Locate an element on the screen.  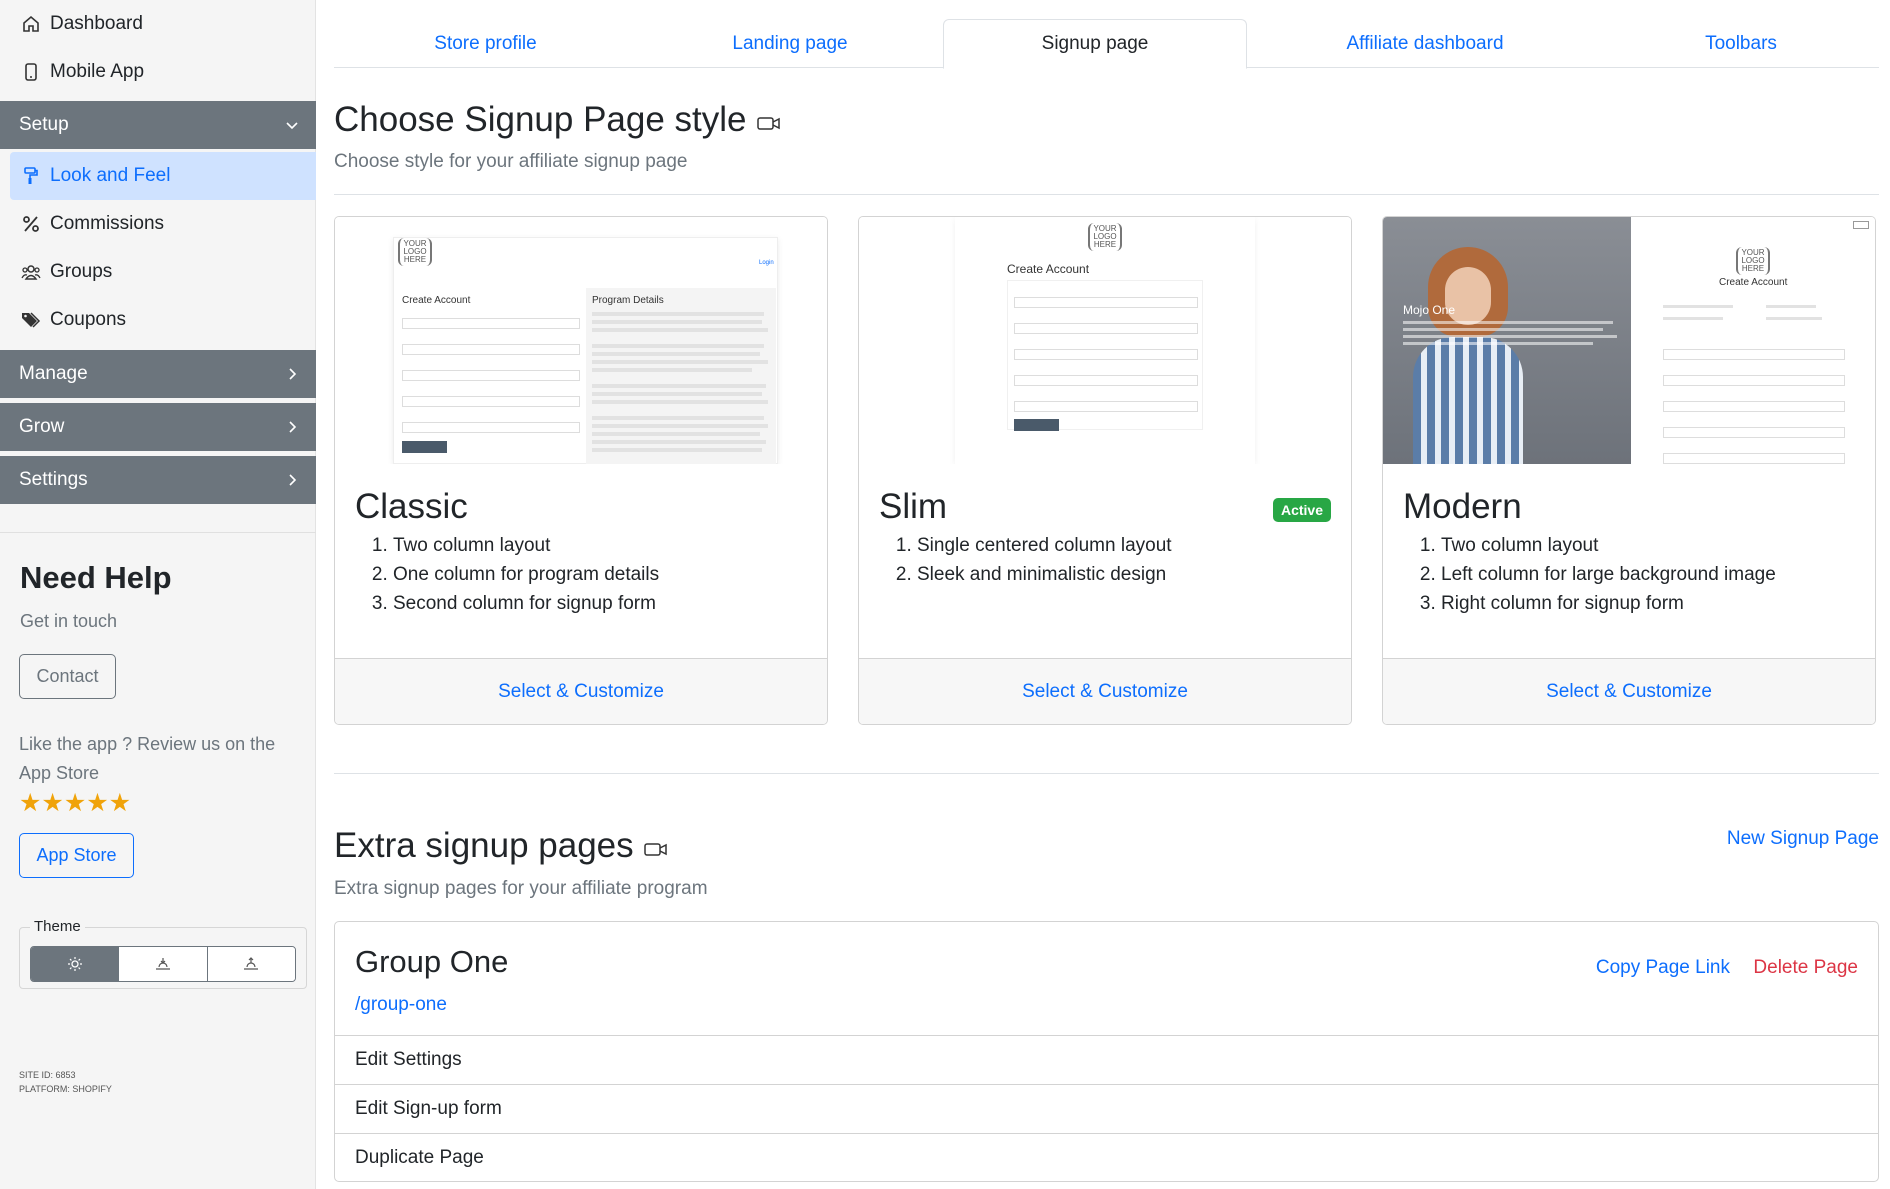
slim-mock: YOUR LOGO HERE Create Account is located at coordinates (1105, 340).